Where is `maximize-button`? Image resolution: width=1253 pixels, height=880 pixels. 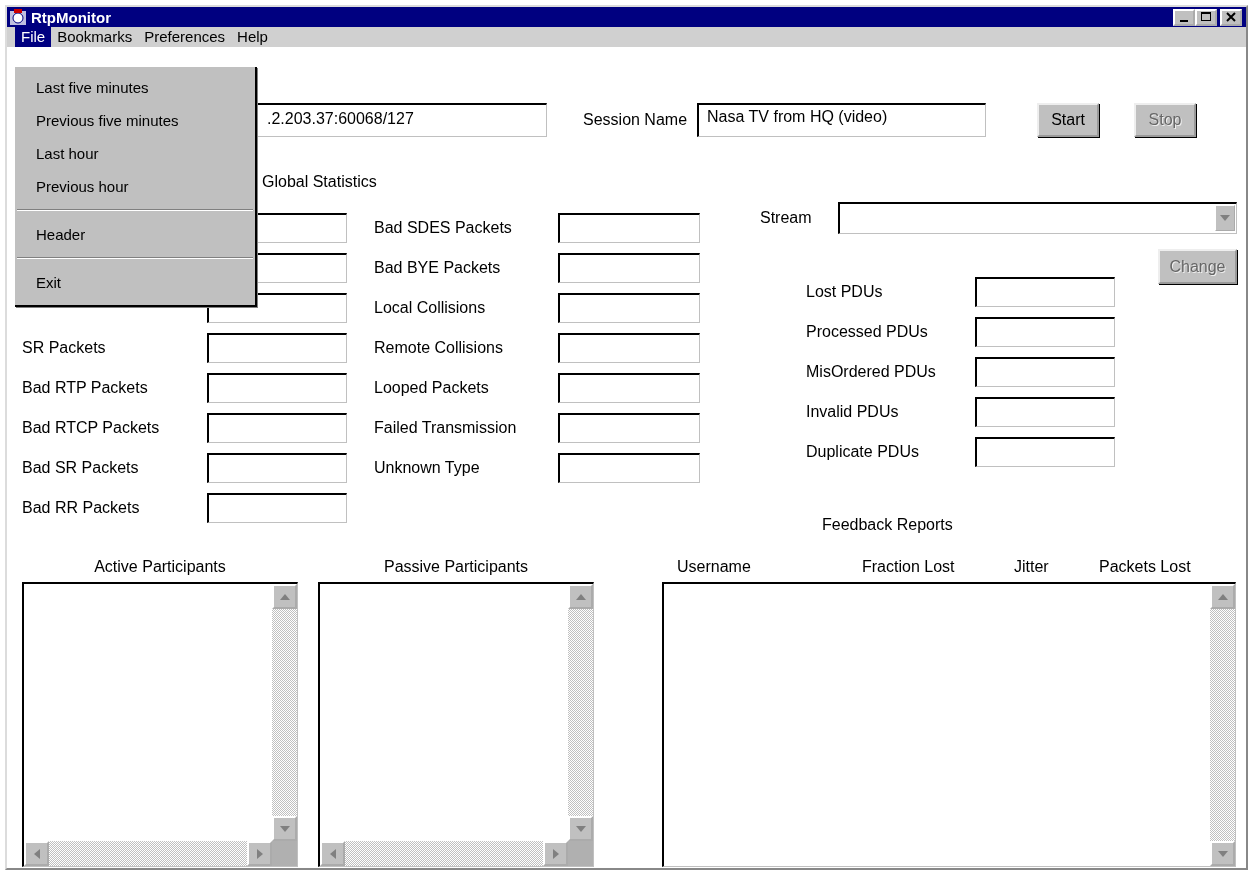
maximize-button is located at coordinates (1206, 17).